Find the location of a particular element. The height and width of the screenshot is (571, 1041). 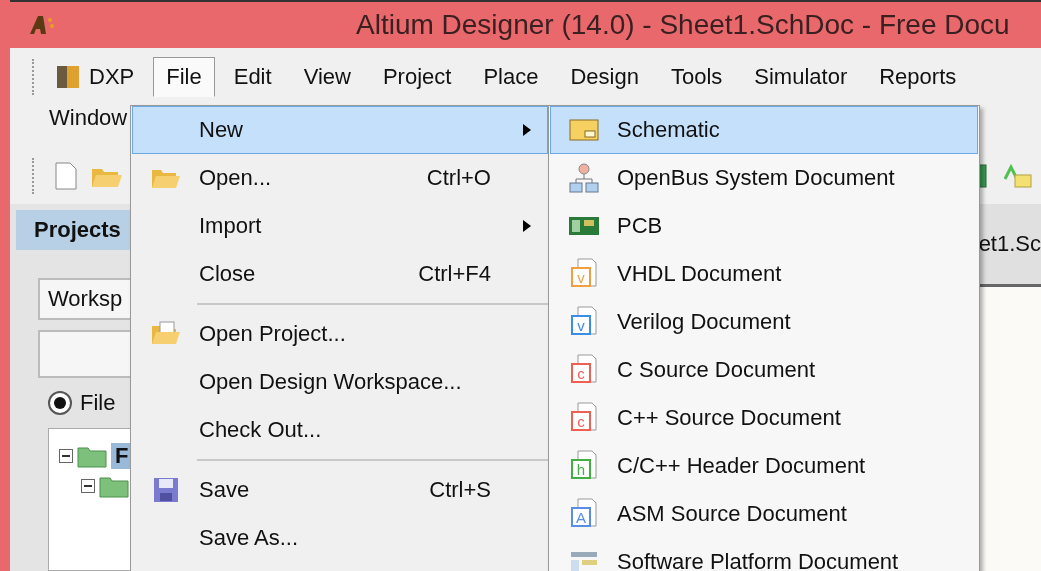

menu-item: Project is located at coordinates (417, 77).